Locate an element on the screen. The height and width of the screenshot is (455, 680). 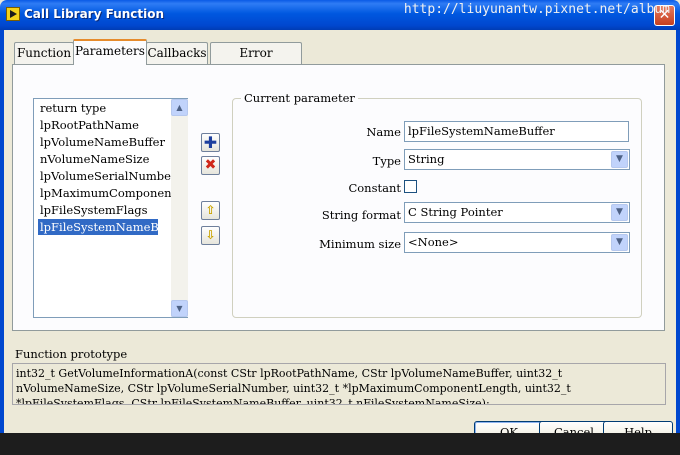
arrow-down-icon: ⇩ is located at coordinates (210, 235).